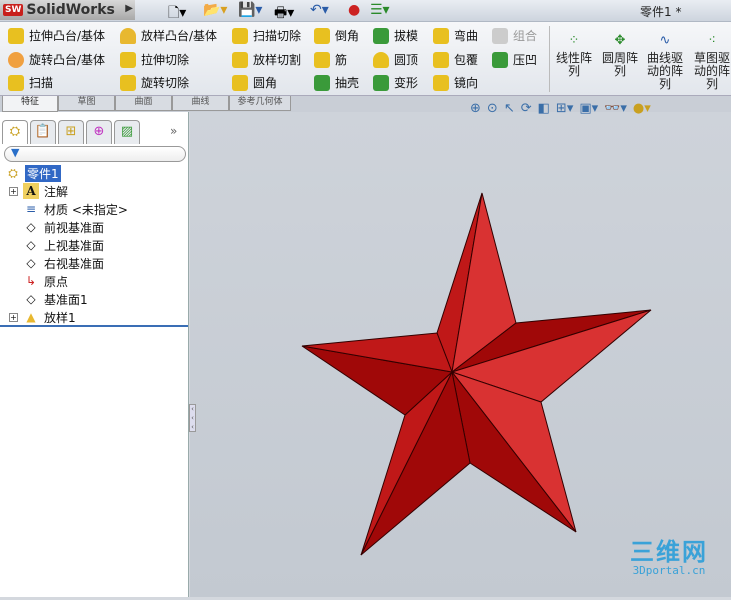 The width and height of the screenshot is (731, 600). I want to click on shell-button: 抽壳, so click(336, 82).